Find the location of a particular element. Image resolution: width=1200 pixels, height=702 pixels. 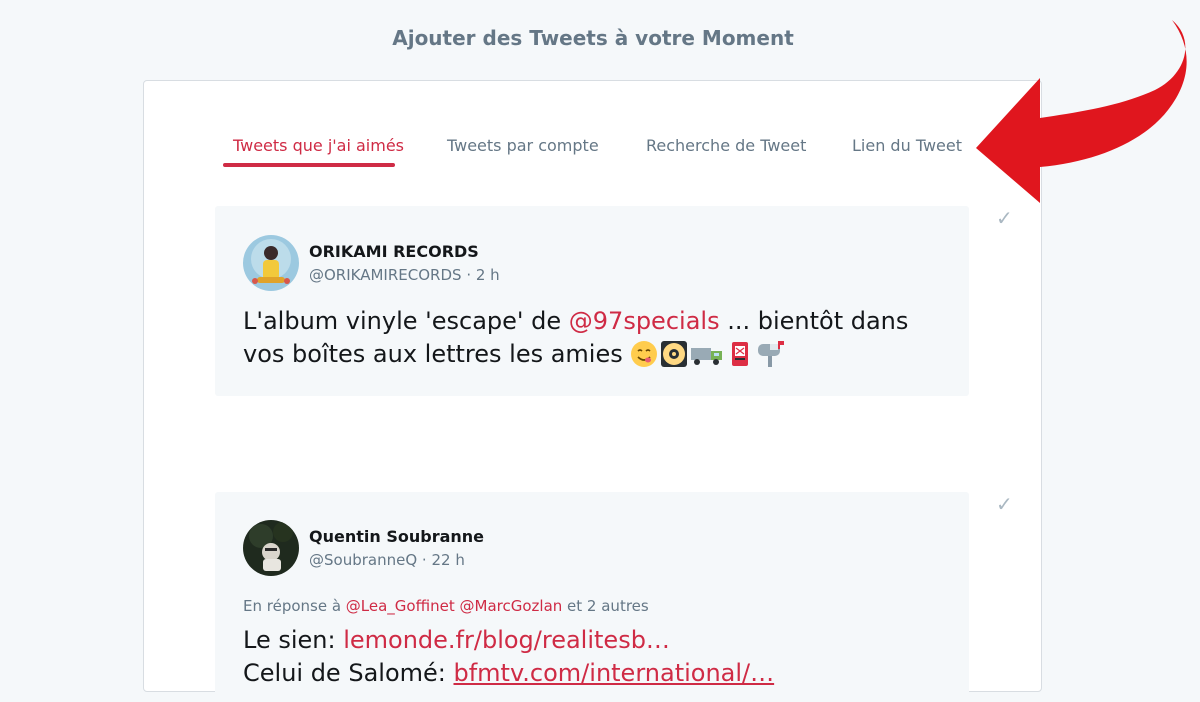

tab-liked-tweets: Tweets que j'ai aimés is located at coordinates (318, 145).